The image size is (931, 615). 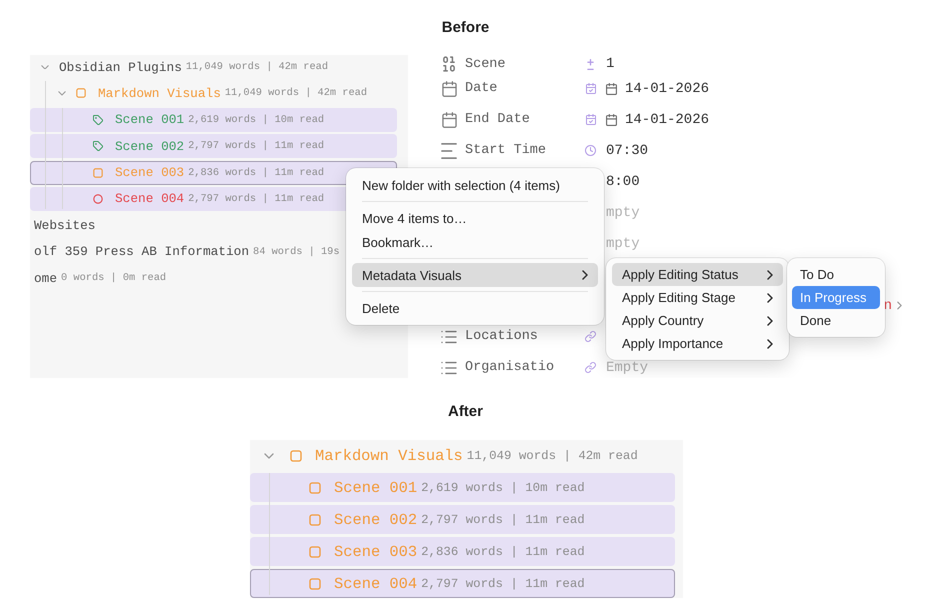 What do you see at coordinates (836, 320) in the screenshot?
I see `menu-item: Done` at bounding box center [836, 320].